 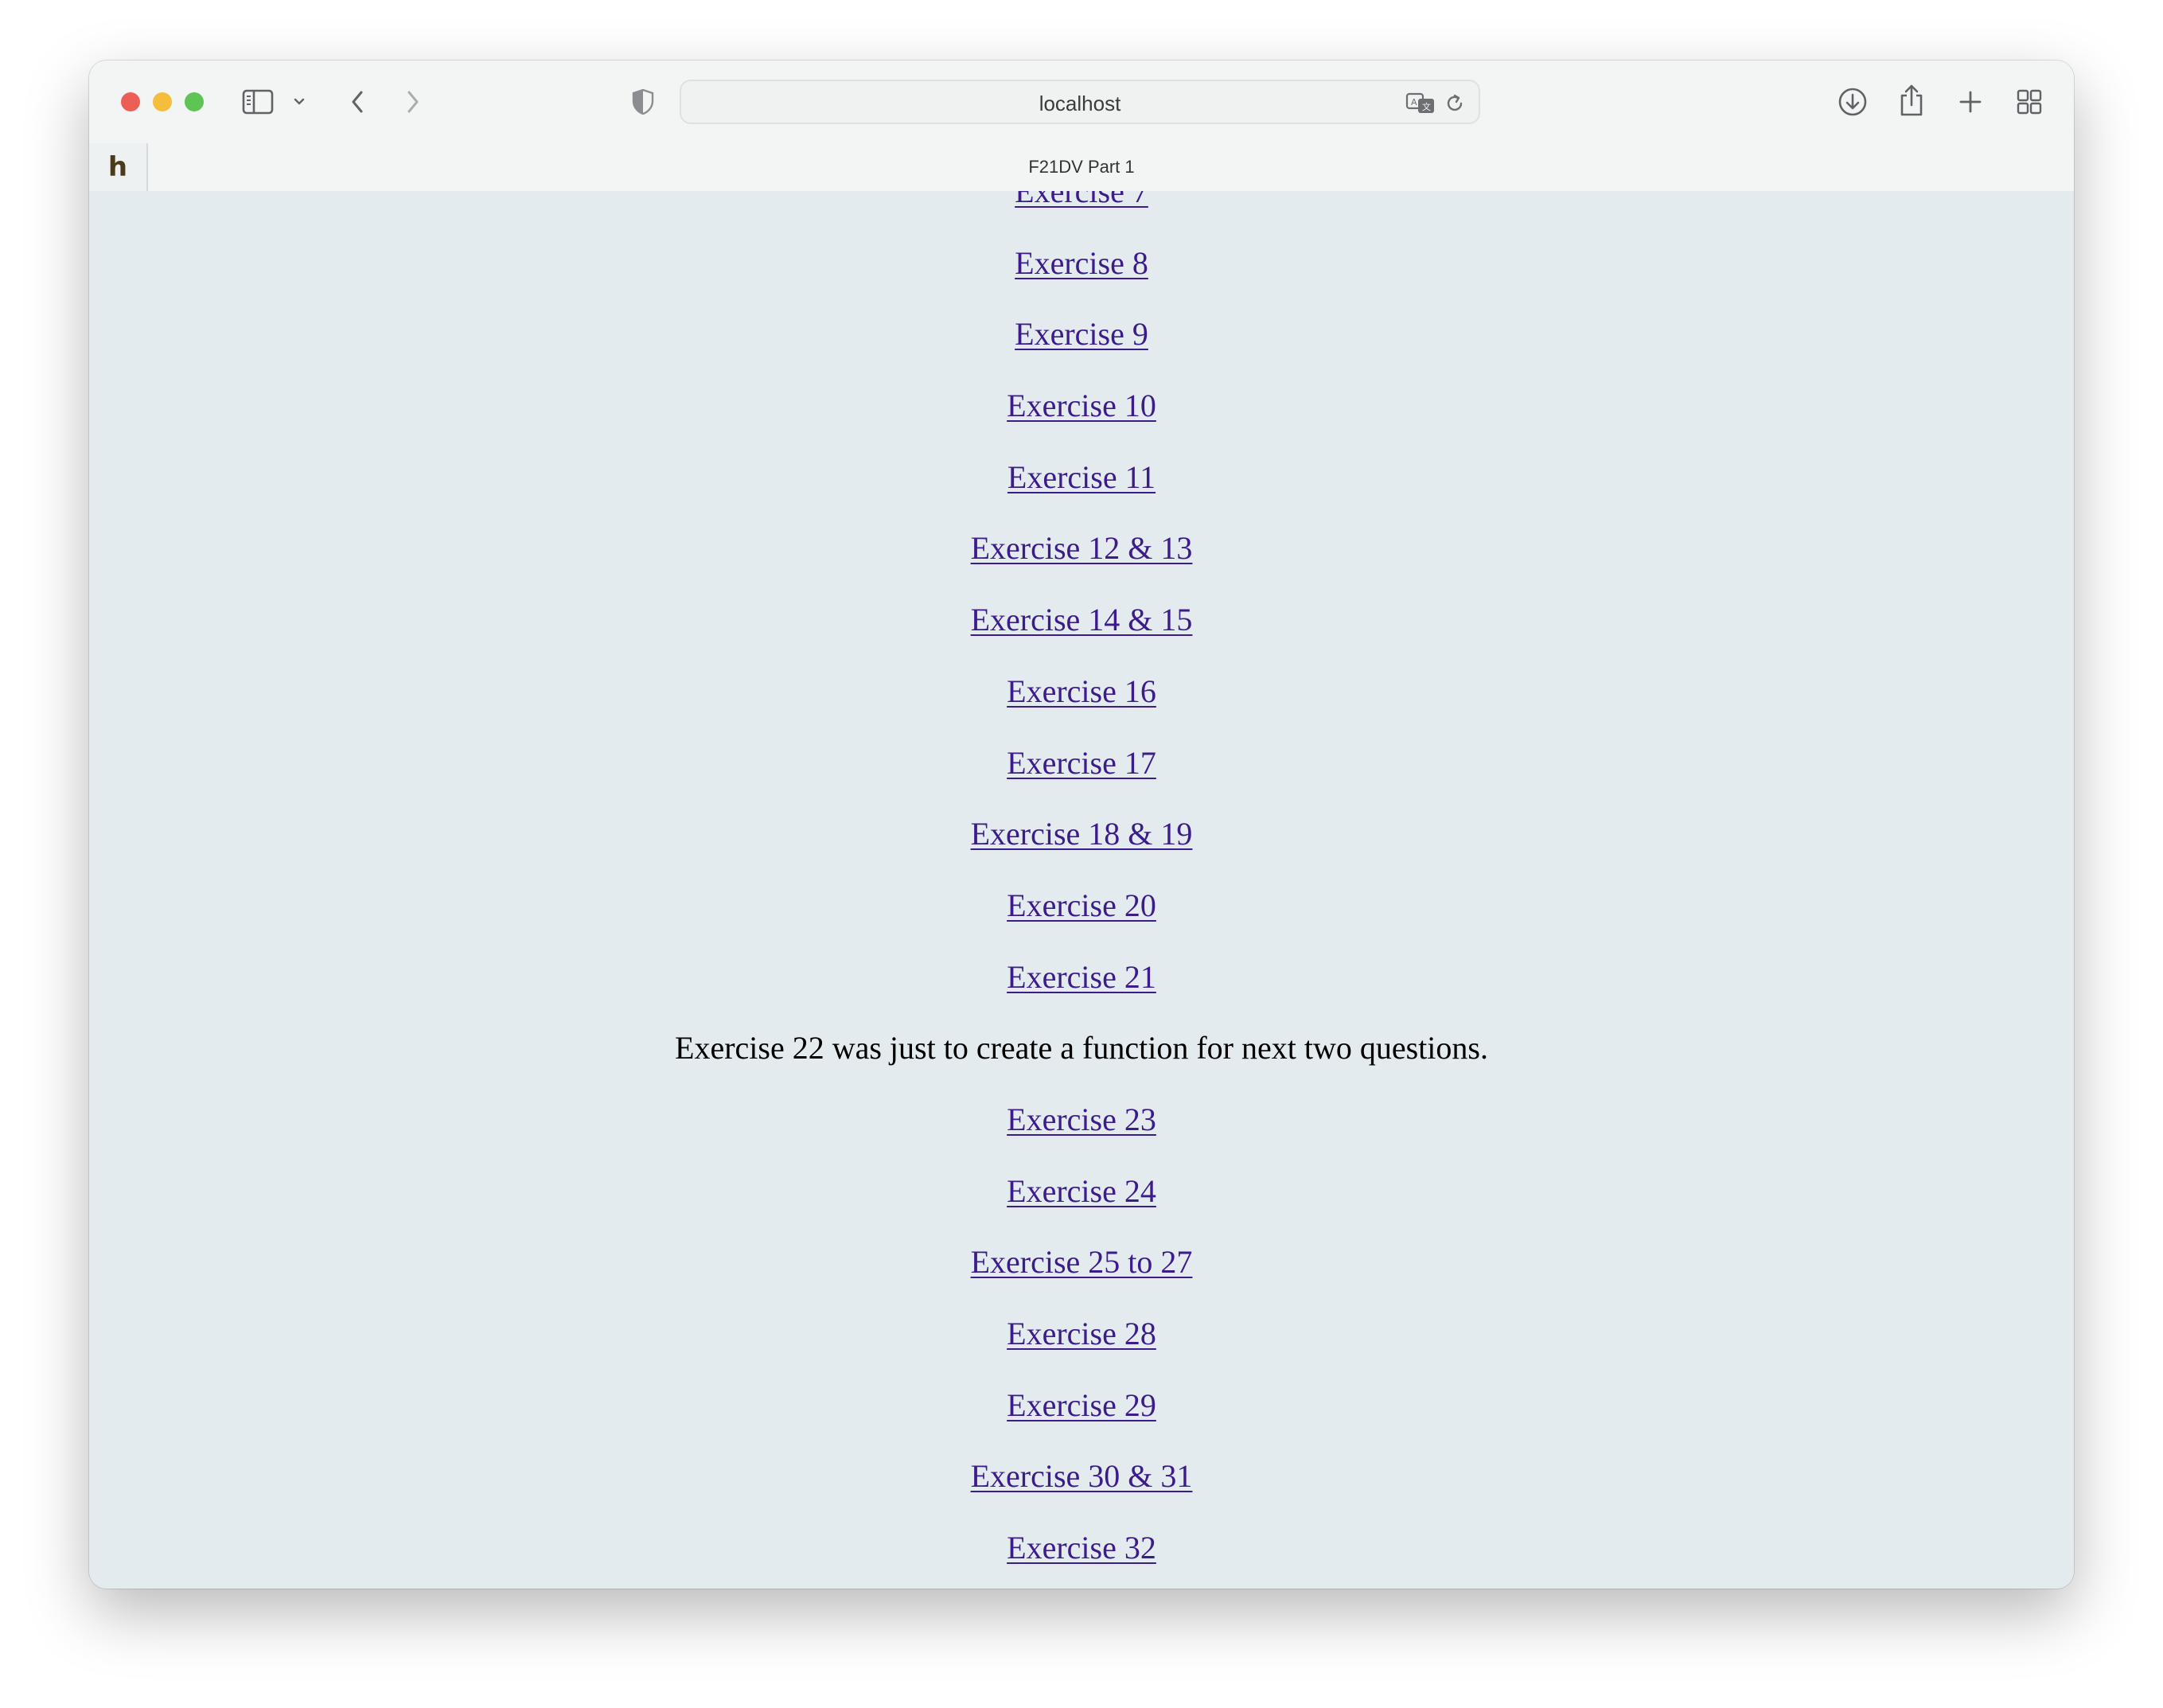 What do you see at coordinates (1454, 103) in the screenshot?
I see `reload-icon` at bounding box center [1454, 103].